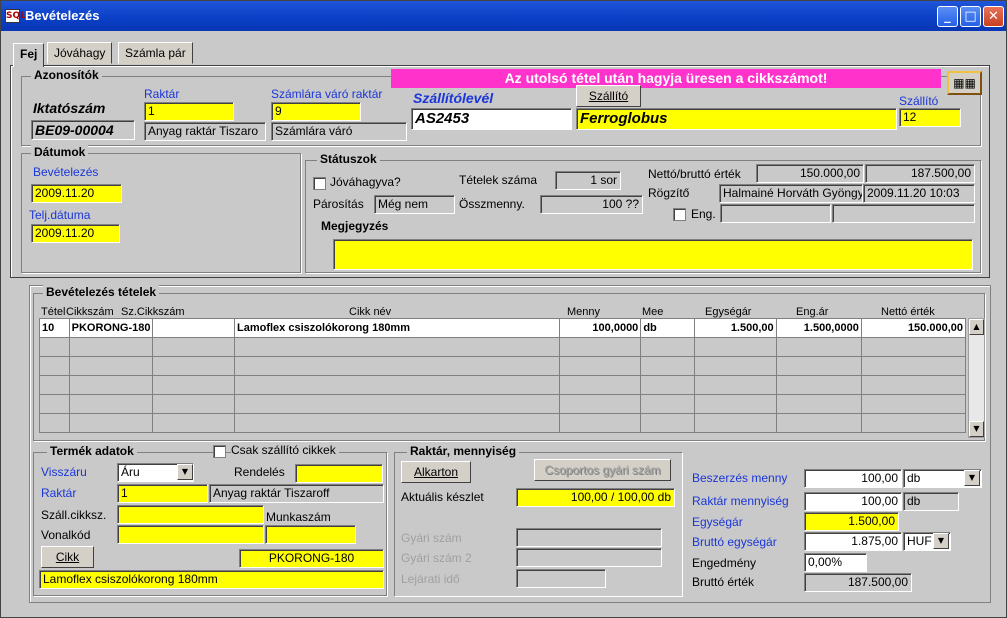 The image size is (1007, 618). I want to click on megjegyzes-label: Megjegyzés, so click(355, 226).